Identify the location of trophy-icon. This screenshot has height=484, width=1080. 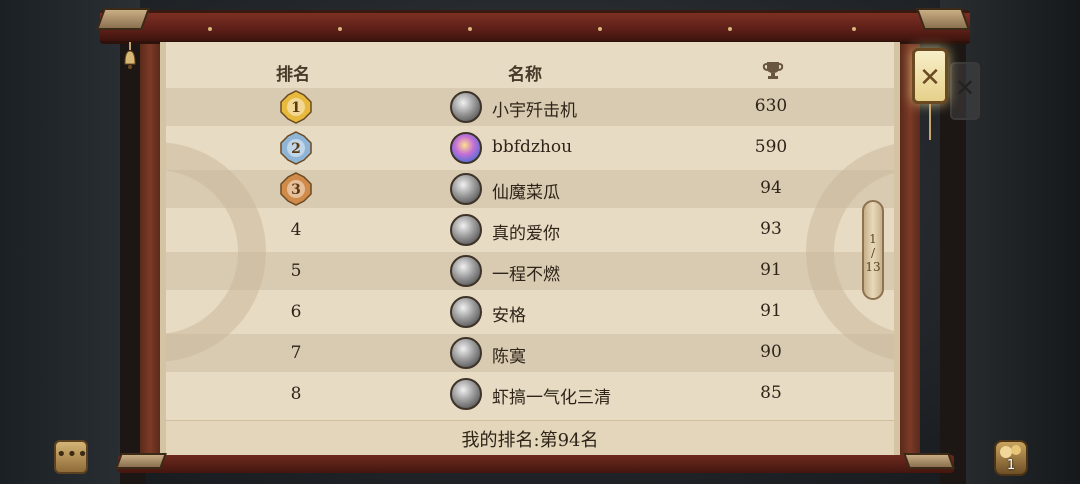
(773, 70).